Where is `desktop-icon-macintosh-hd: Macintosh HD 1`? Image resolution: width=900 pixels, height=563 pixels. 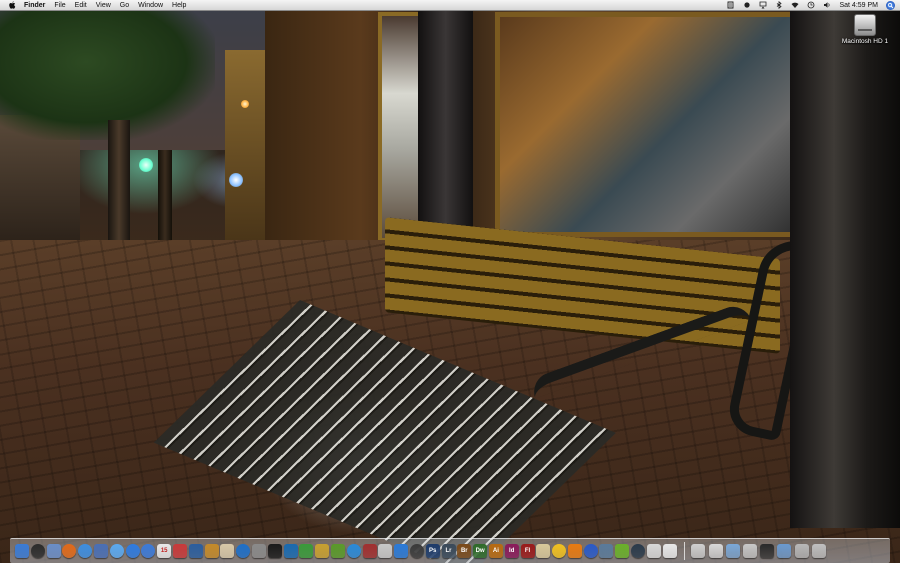 desktop-icon-macintosh-hd: Macintosh HD 1 is located at coordinates (865, 29).